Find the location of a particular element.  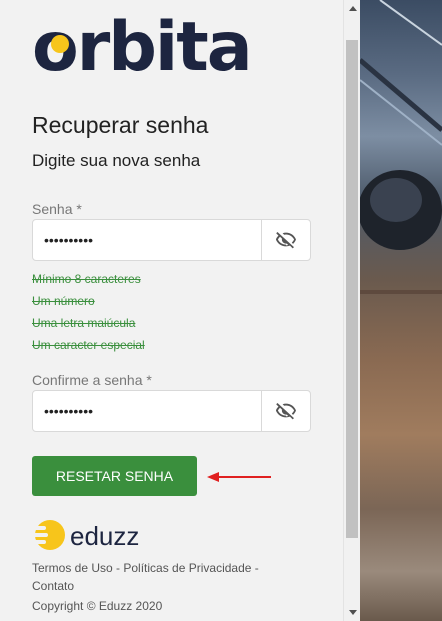

scroll-down-arrow-icon is located at coordinates (352, 612).